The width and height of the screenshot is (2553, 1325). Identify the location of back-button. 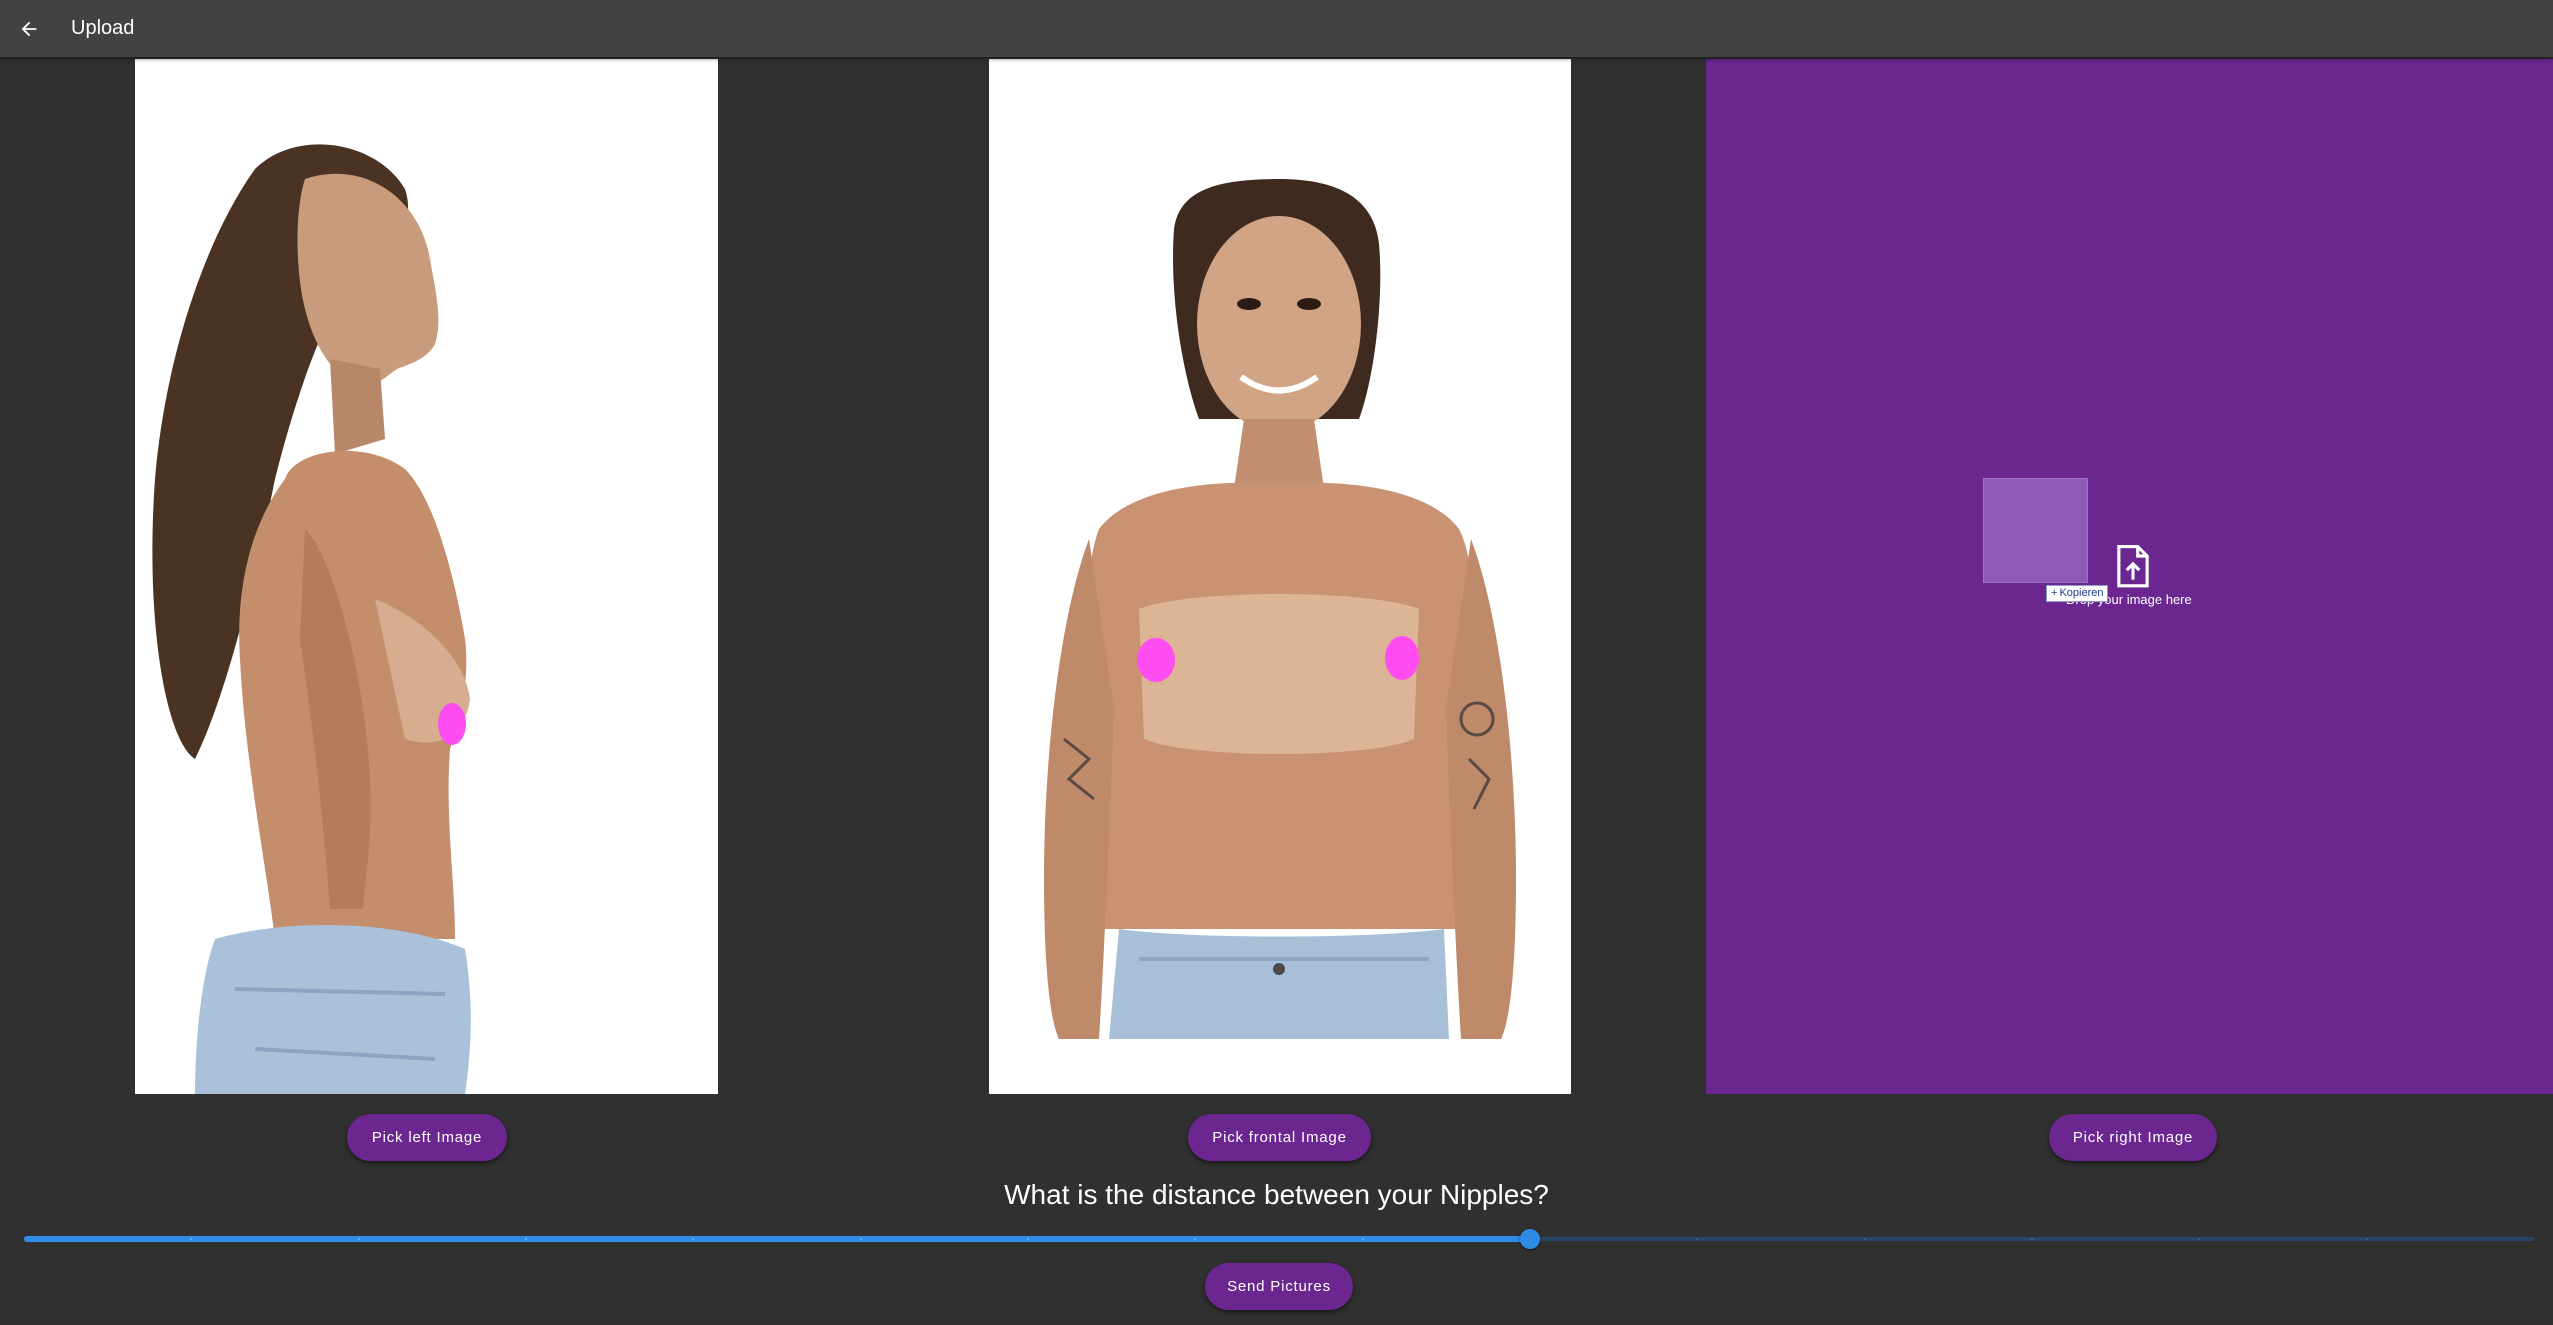
(28, 28).